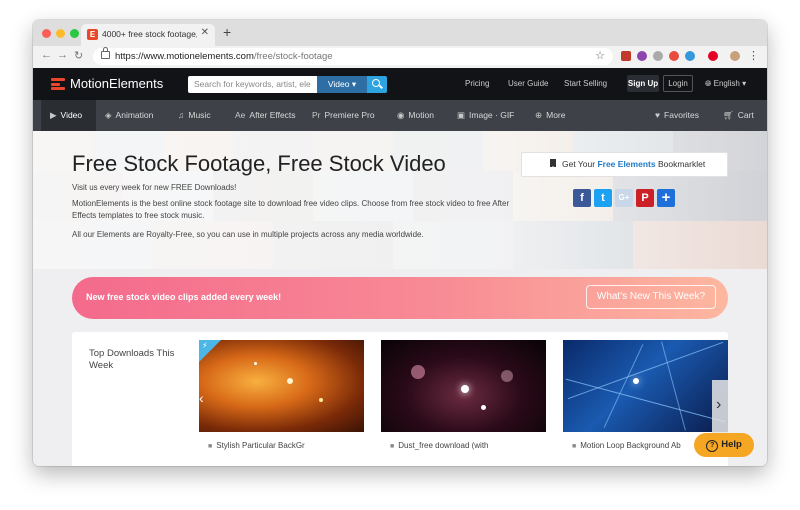  What do you see at coordinates (66, 115) in the screenshot?
I see `tab-video: ▶ Video` at bounding box center [66, 115].